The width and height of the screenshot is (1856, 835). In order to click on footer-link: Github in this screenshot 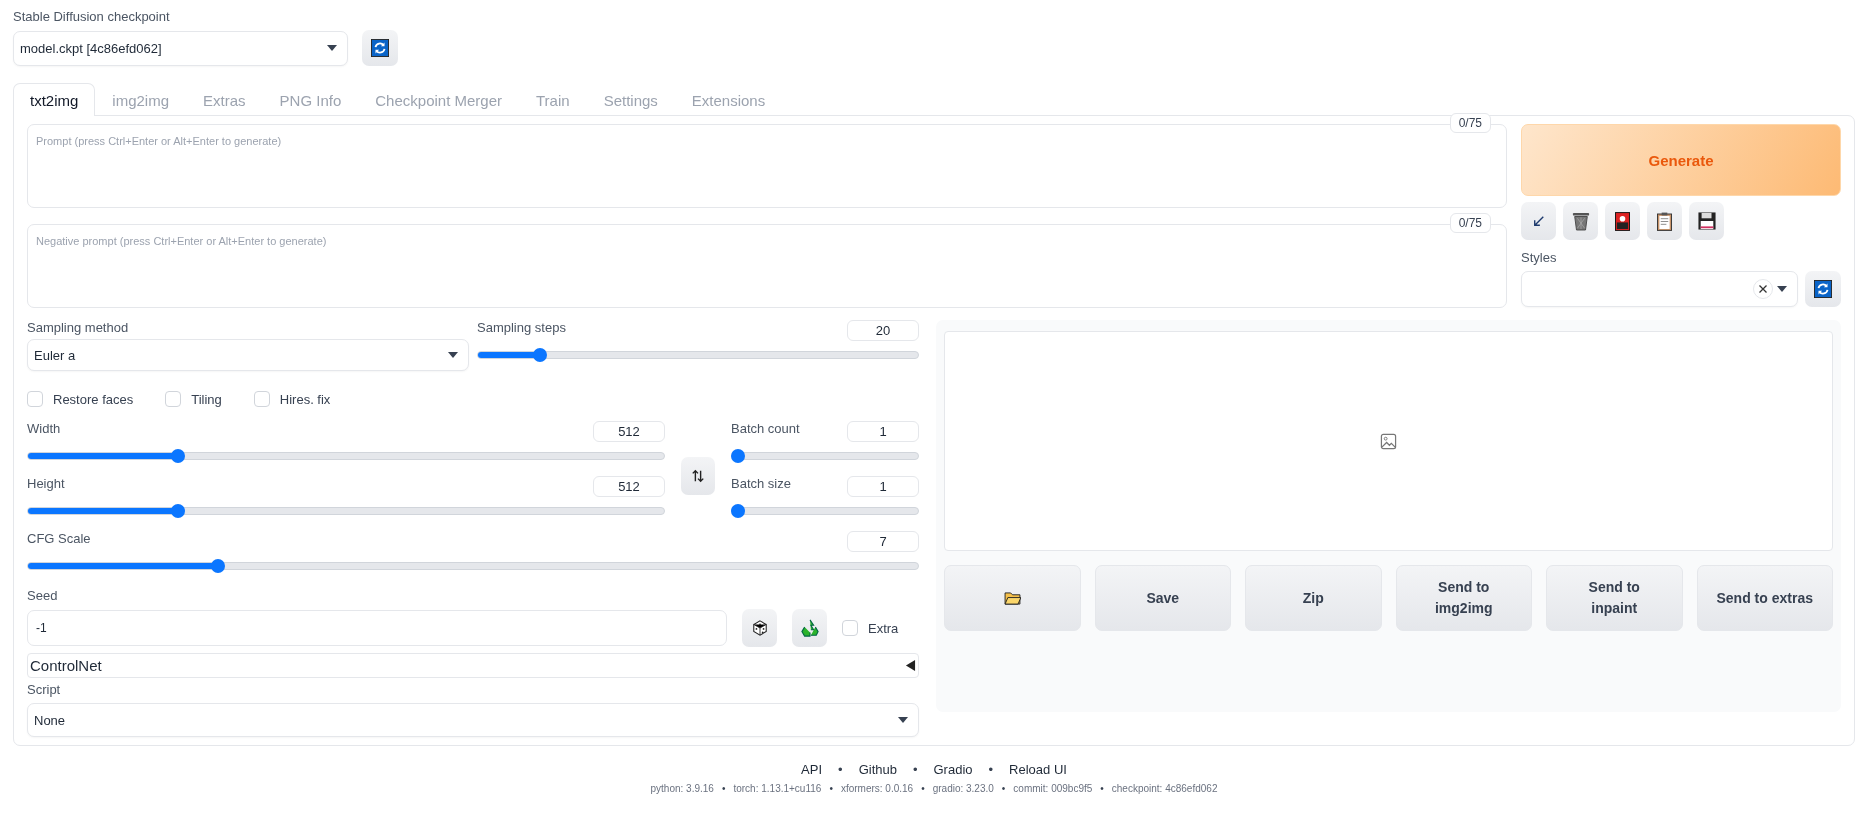, I will do `click(877, 769)`.